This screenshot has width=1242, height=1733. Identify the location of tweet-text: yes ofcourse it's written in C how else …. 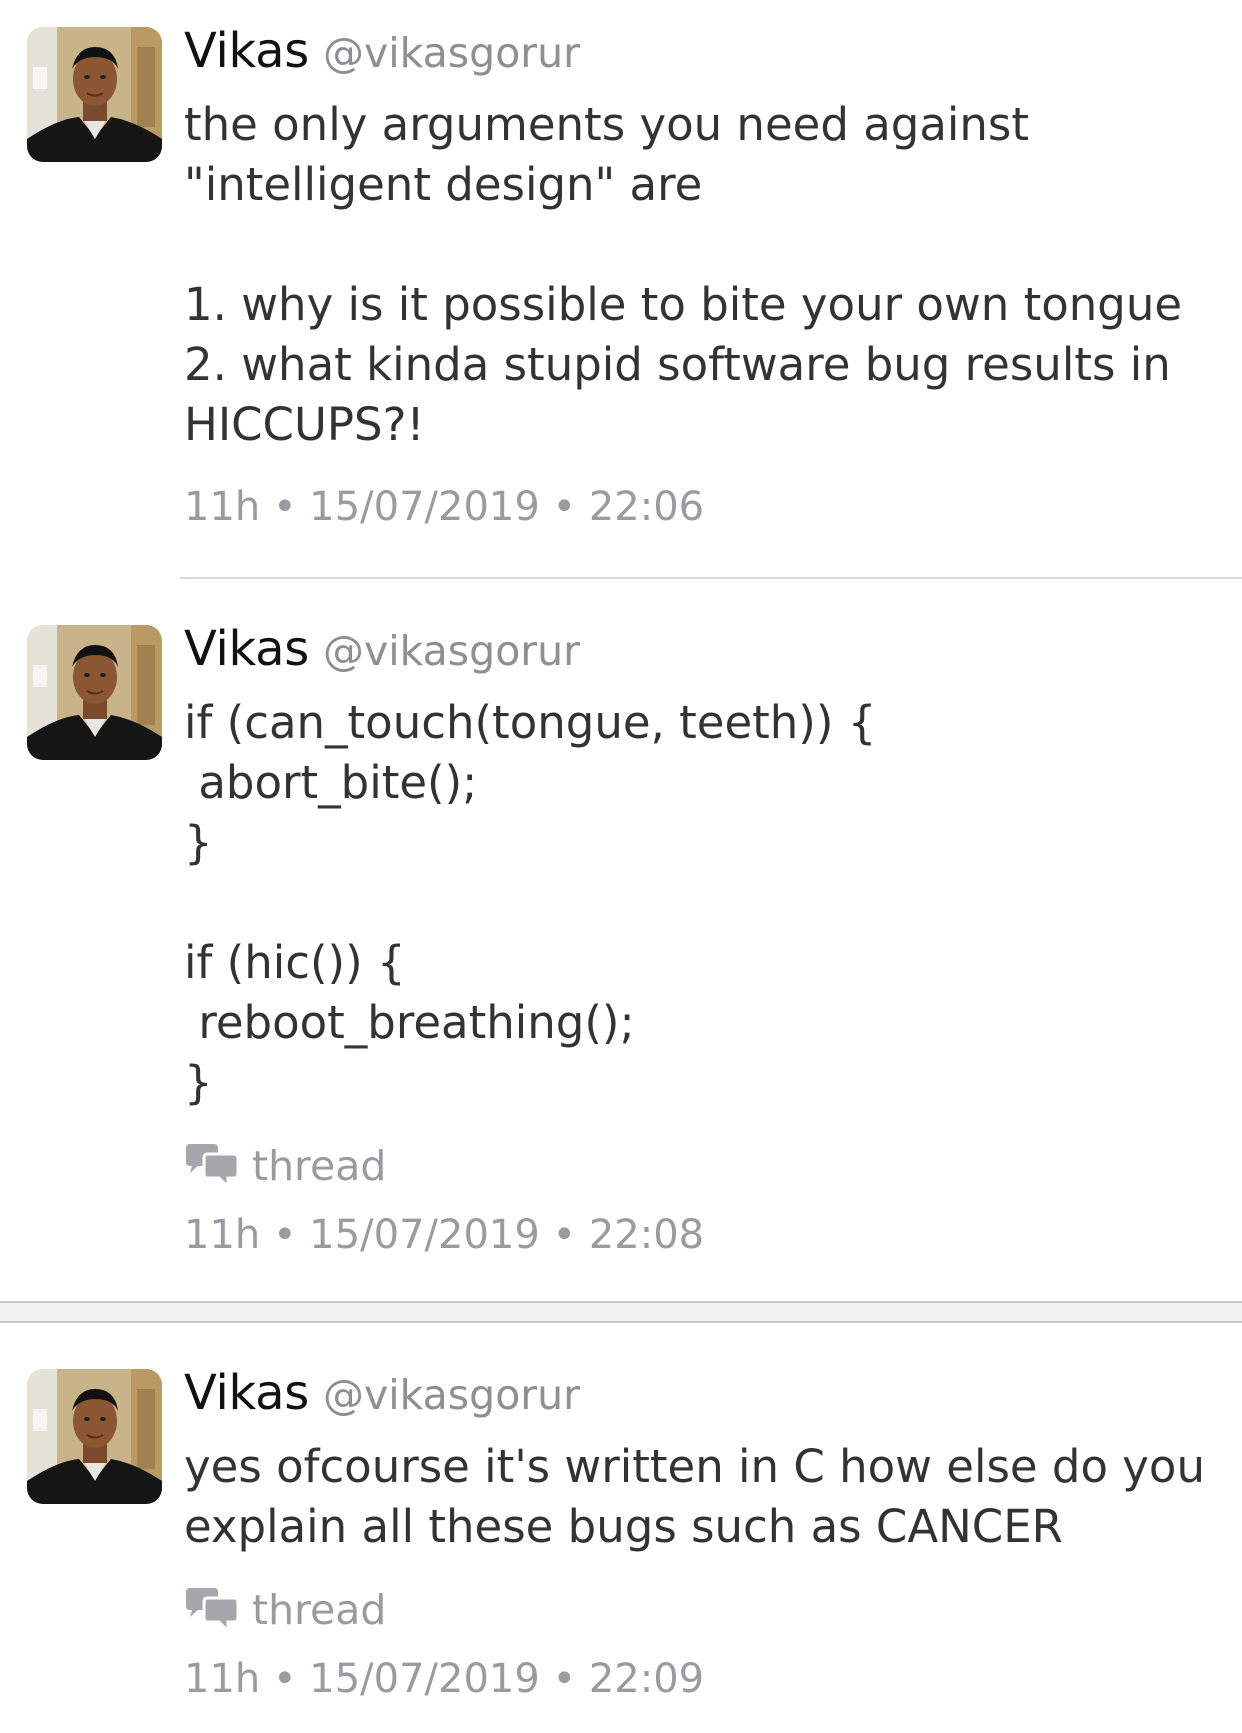
(694, 1496).